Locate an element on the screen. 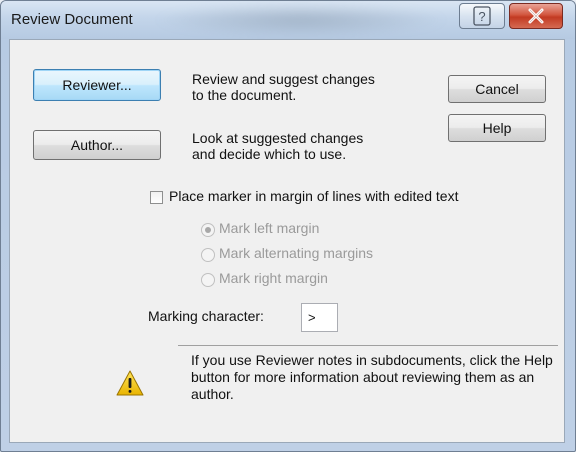  background-blur is located at coordinates (301, 20).